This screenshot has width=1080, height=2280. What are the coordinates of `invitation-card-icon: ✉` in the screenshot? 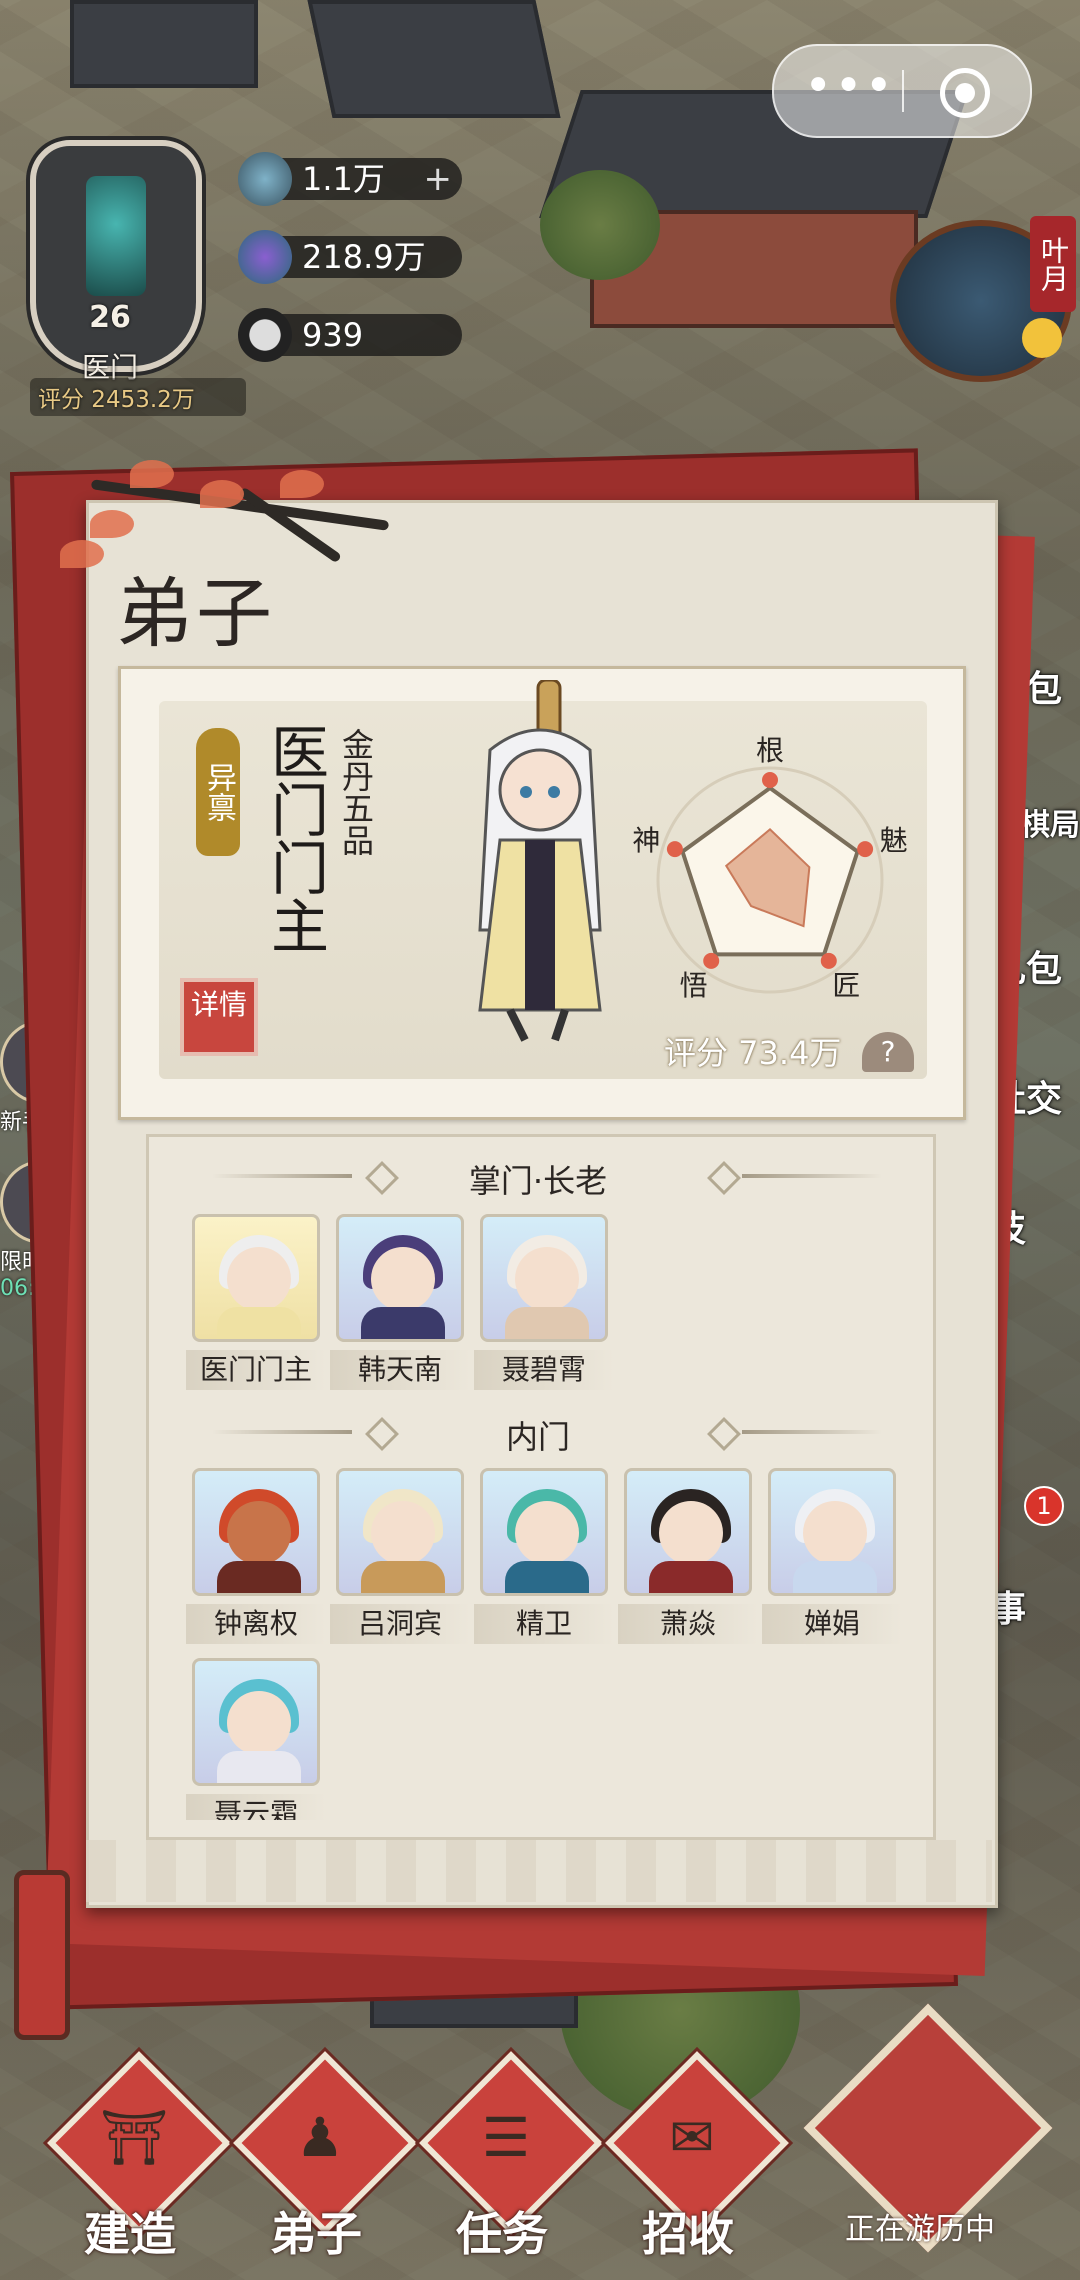 It's located at (692, 2137).